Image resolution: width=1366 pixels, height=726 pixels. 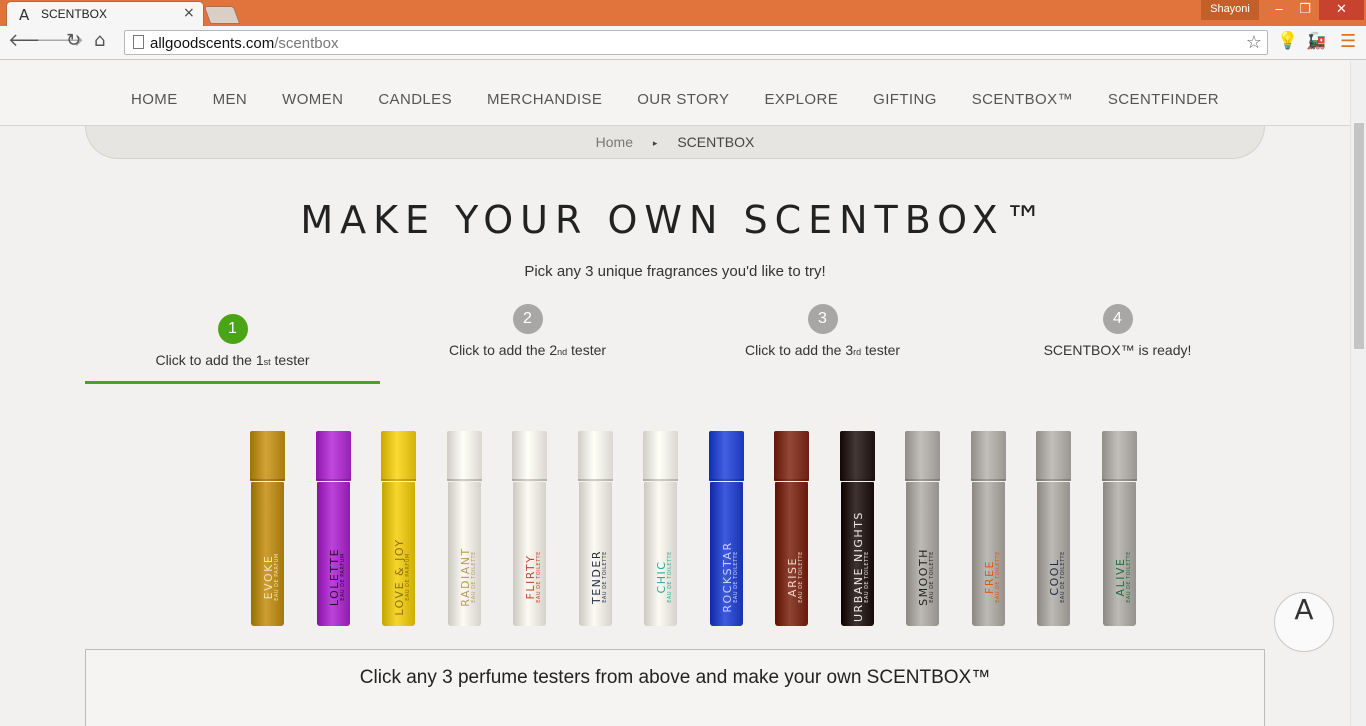 I want to click on step-label: Click to add the 1st tester, so click(x=232, y=360).